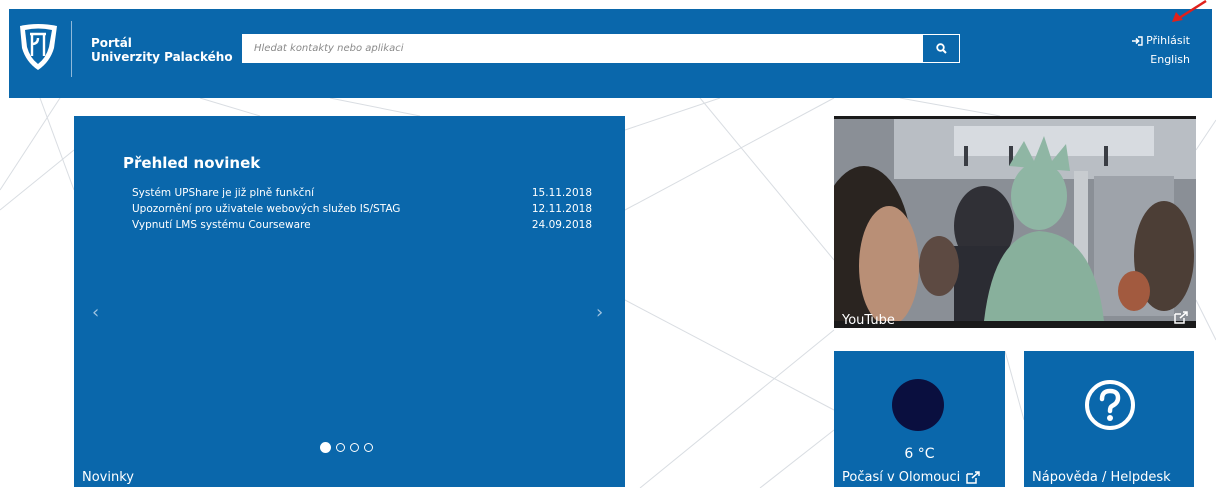  What do you see at coordinates (1170, 59) in the screenshot?
I see `language-switch-link: English` at bounding box center [1170, 59].